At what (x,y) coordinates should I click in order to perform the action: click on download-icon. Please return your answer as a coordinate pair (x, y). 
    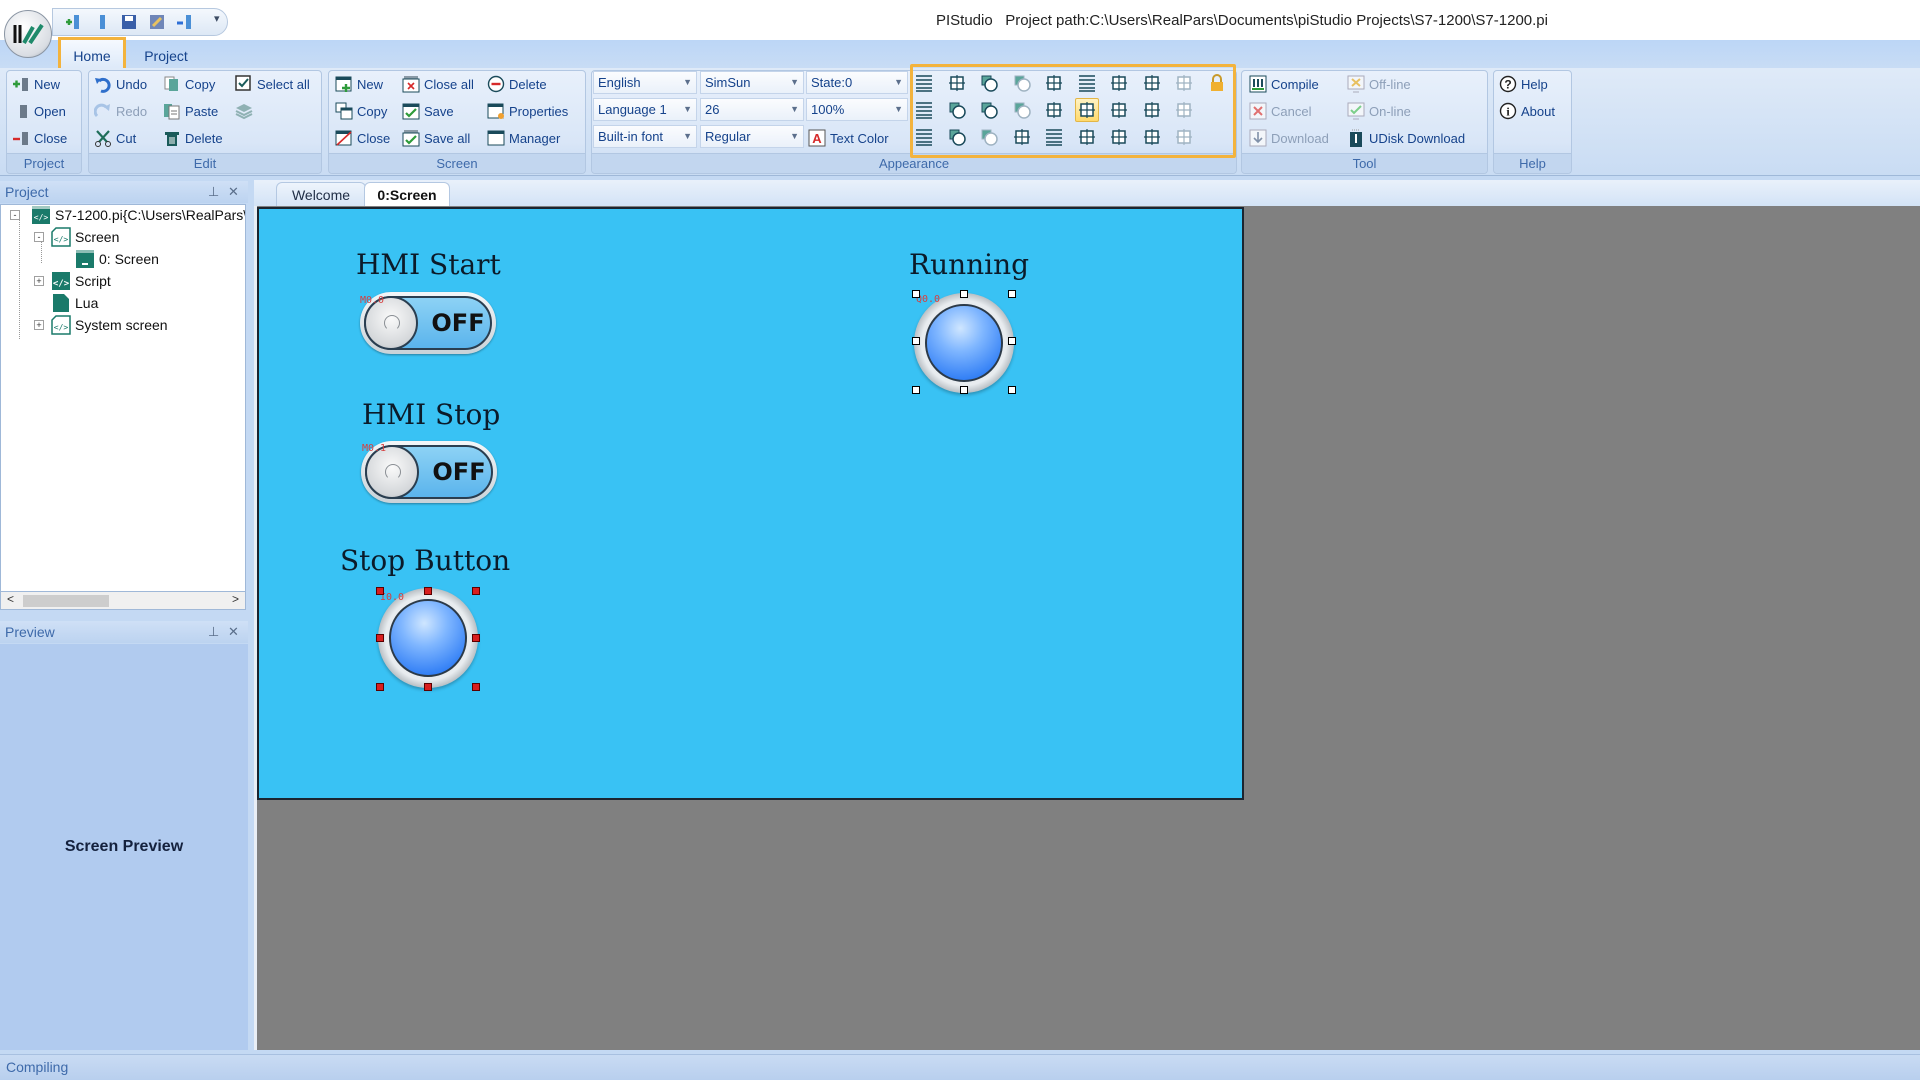
    Looking at the image, I should click on (185, 22).